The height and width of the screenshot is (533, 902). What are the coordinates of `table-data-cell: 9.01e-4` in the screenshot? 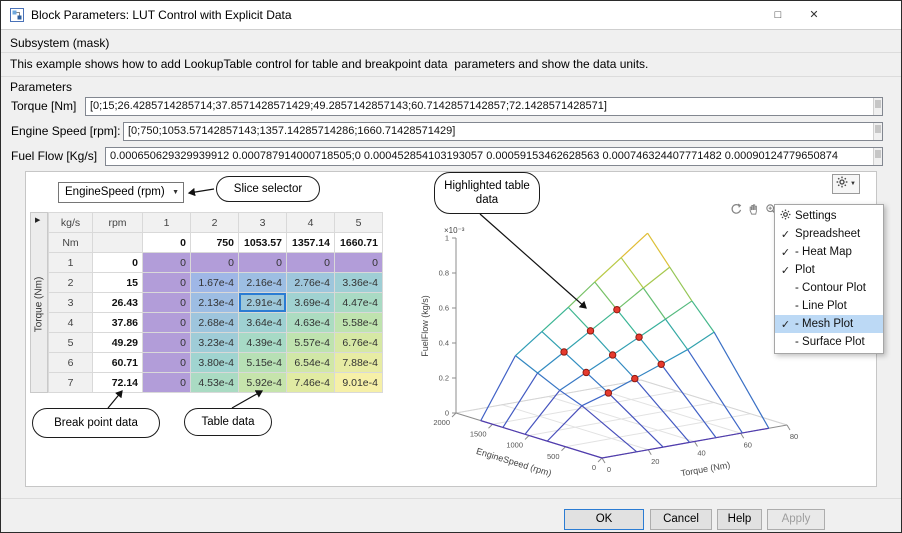 It's located at (358, 382).